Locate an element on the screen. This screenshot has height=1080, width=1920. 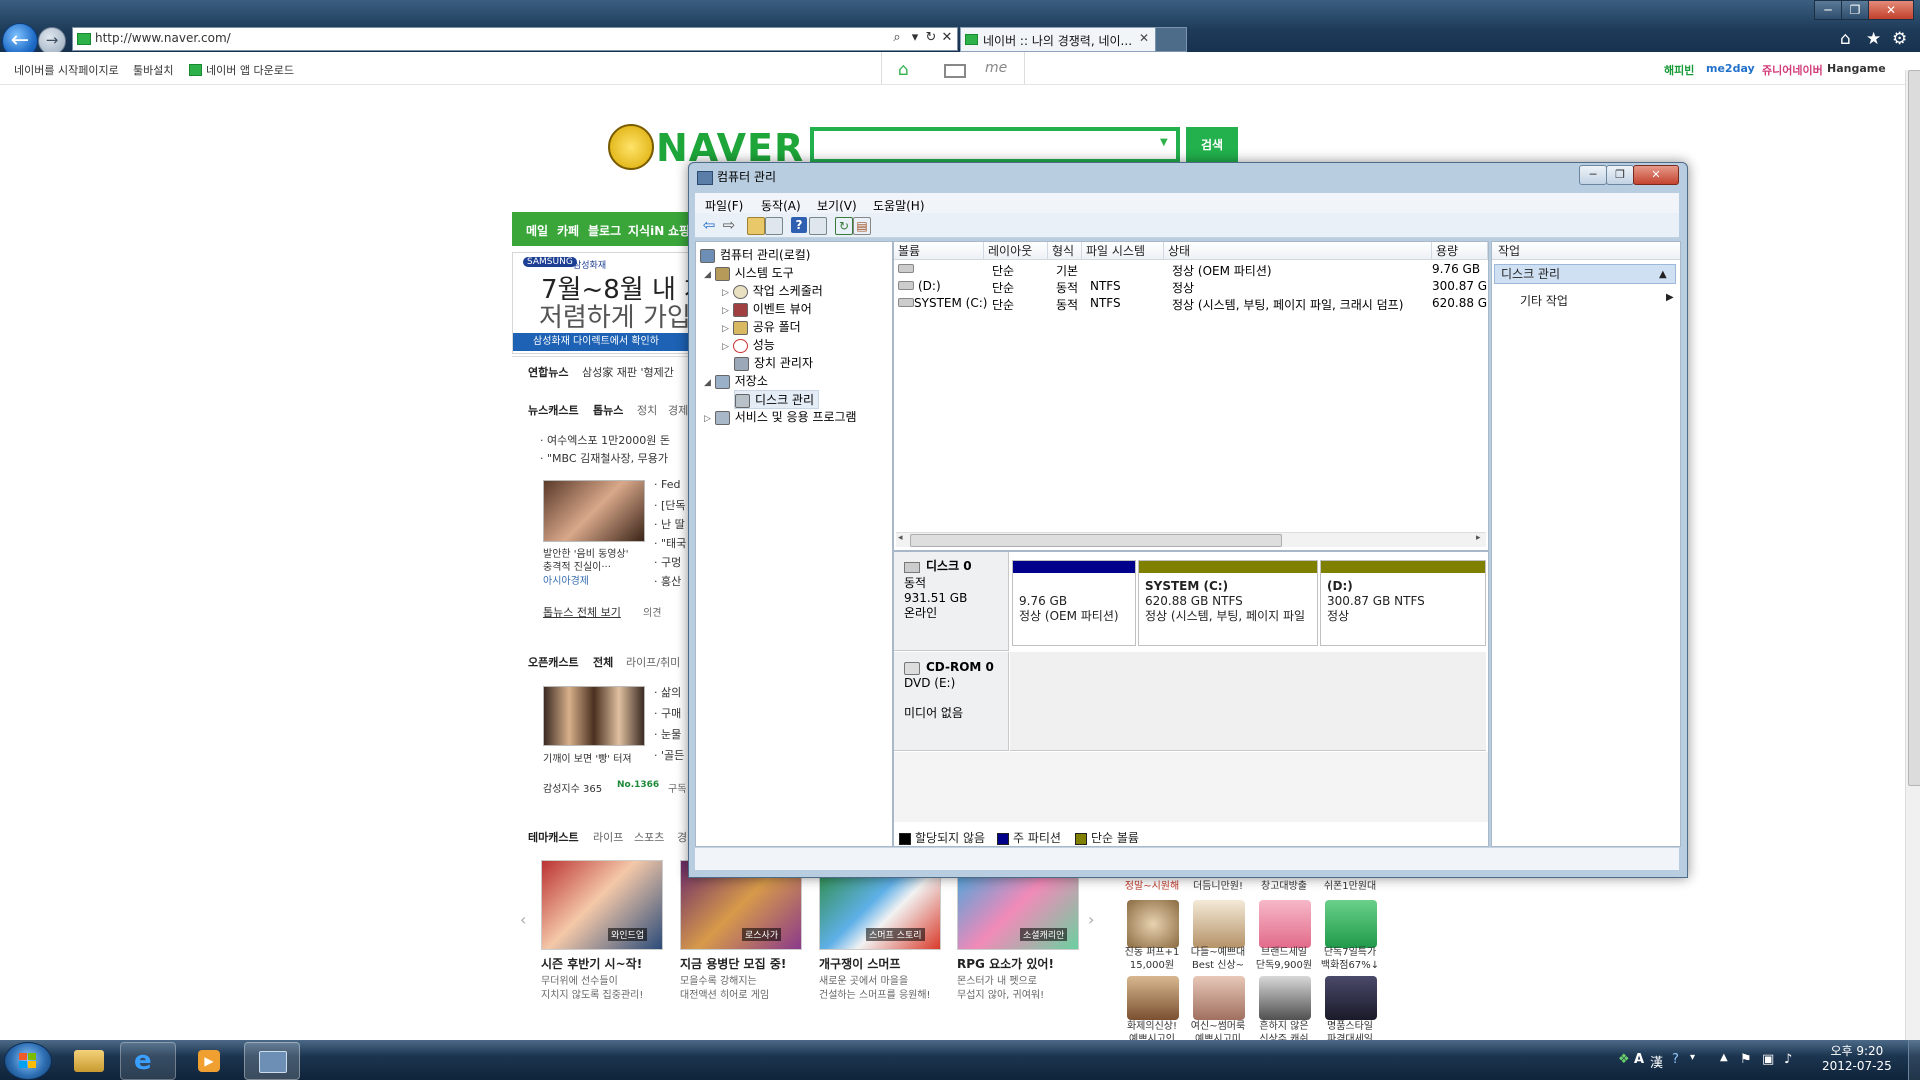
menu-file: 파일(F) is located at coordinates (724, 205).